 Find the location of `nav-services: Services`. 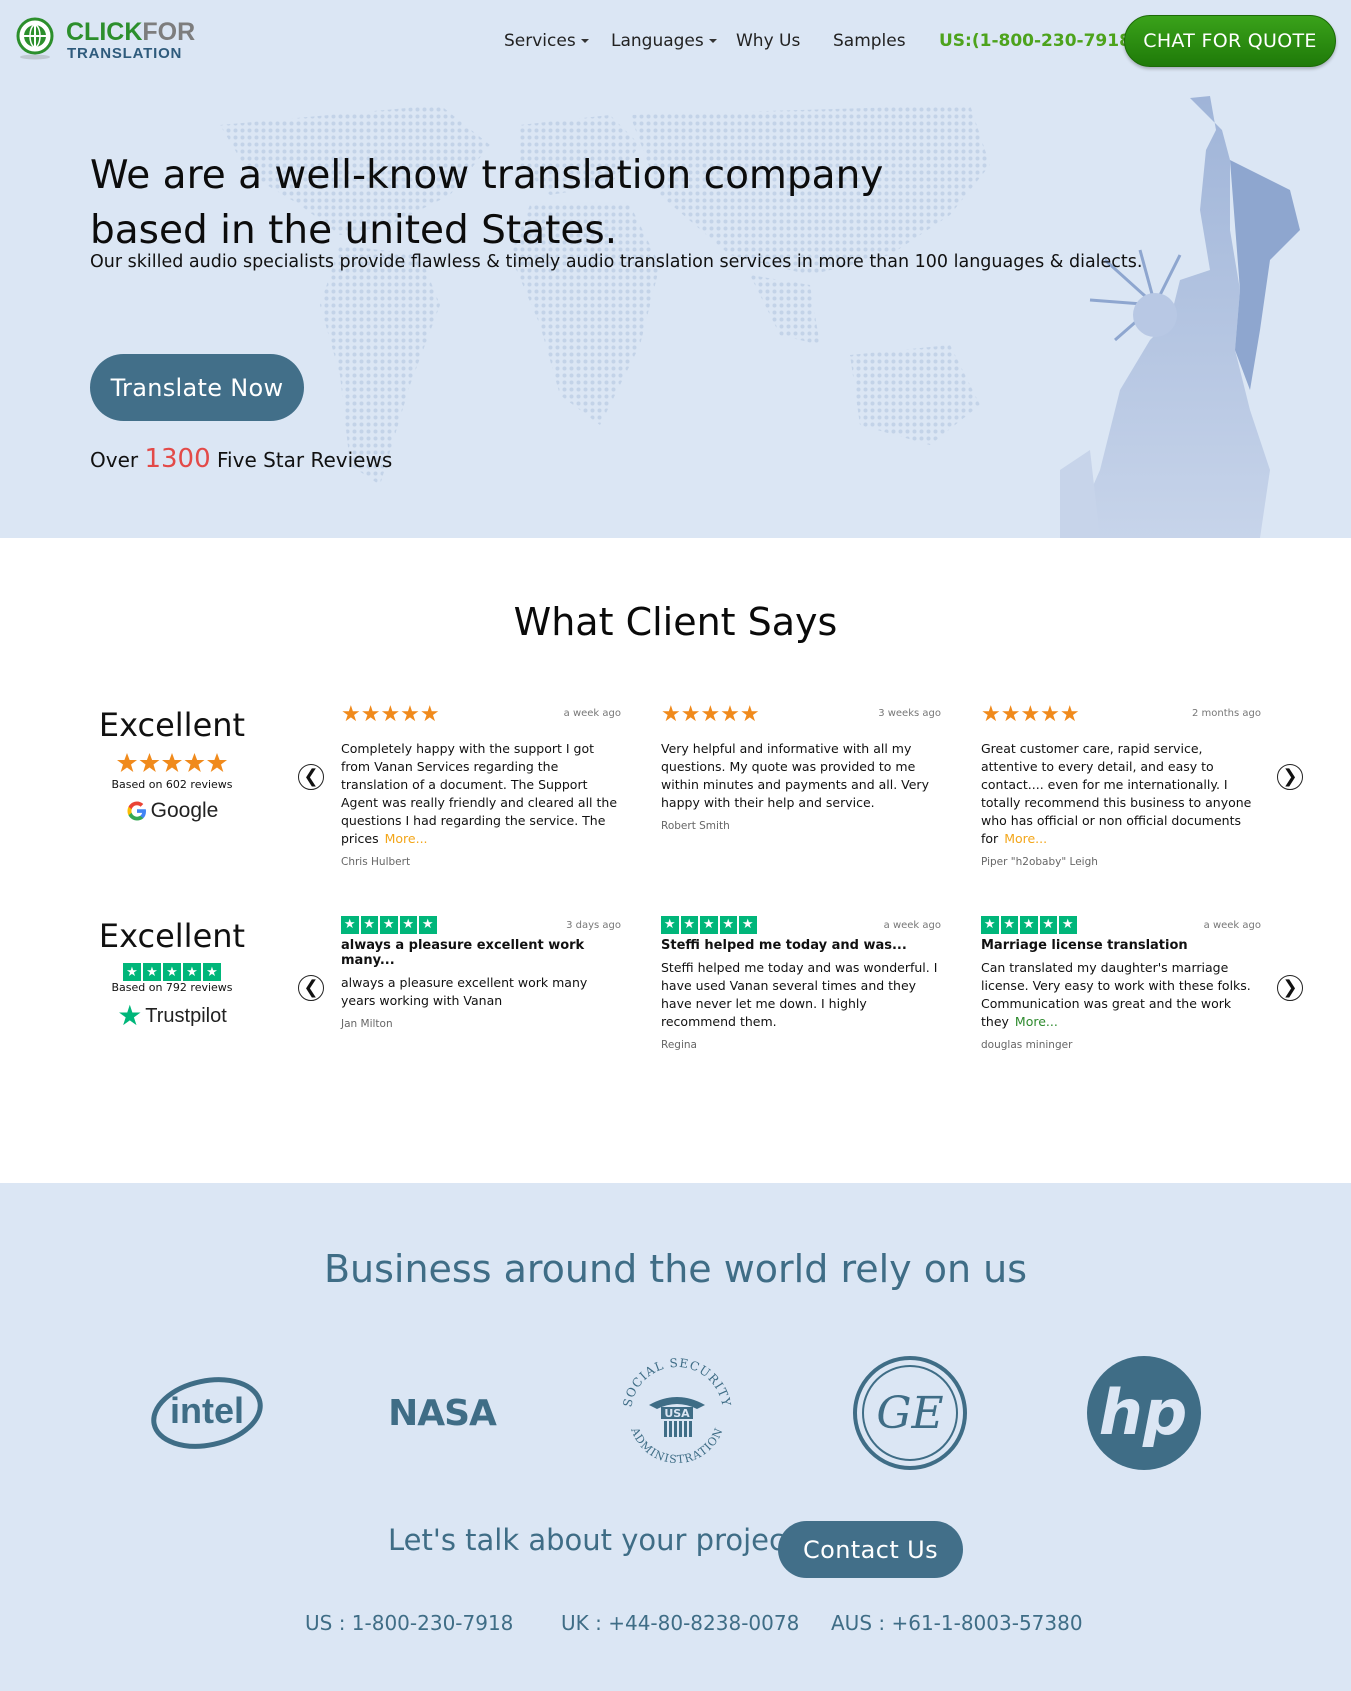

nav-services: Services is located at coordinates (546, 41).